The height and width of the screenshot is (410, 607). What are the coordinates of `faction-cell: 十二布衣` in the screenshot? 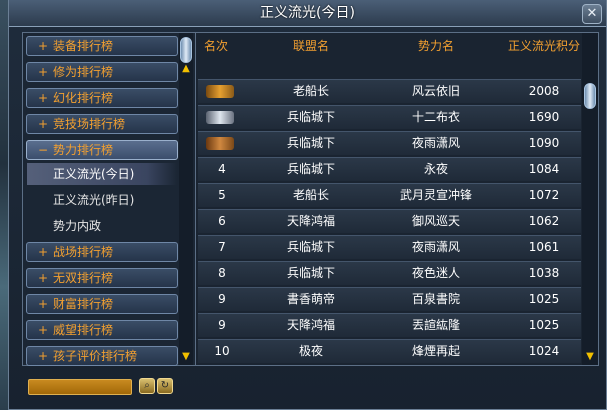 It's located at (435, 117).